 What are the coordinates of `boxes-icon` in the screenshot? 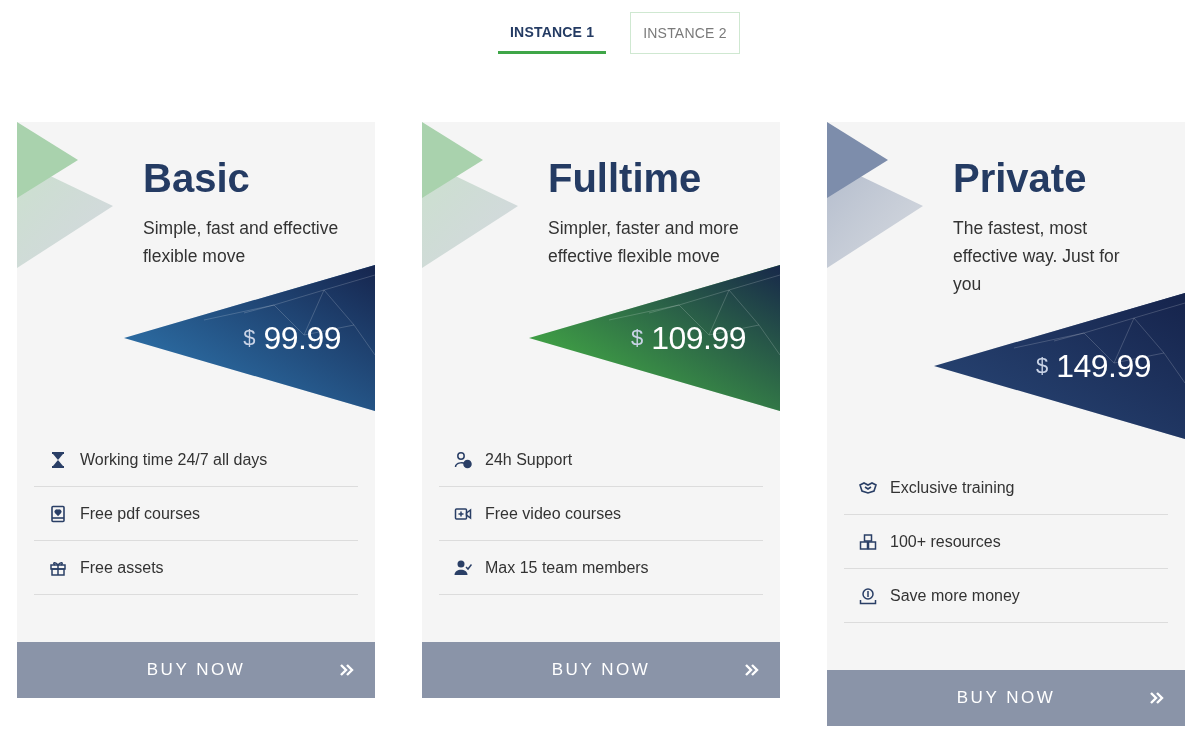 It's located at (868, 541).